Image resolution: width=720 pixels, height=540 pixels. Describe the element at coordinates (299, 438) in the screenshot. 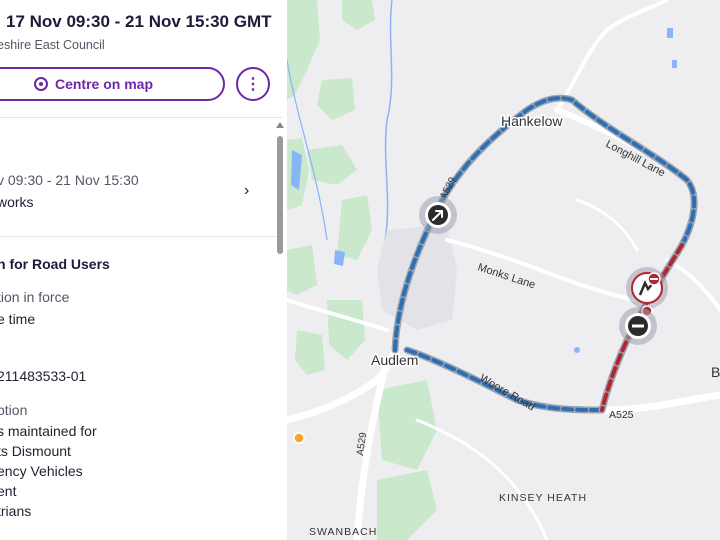

I see `point-of-interest-marker` at that location.